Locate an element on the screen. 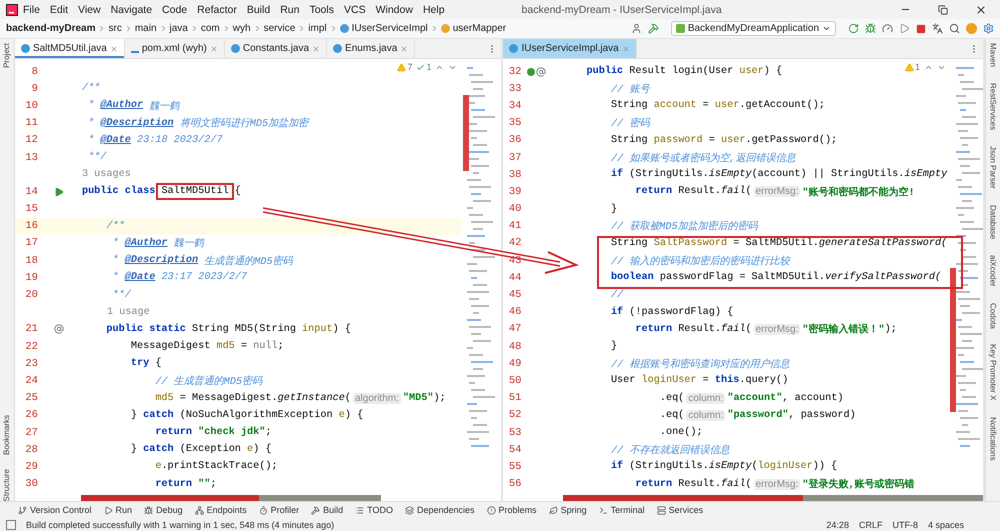 The width and height of the screenshot is (1000, 531). line-number: 29 is located at coordinates (31, 466).